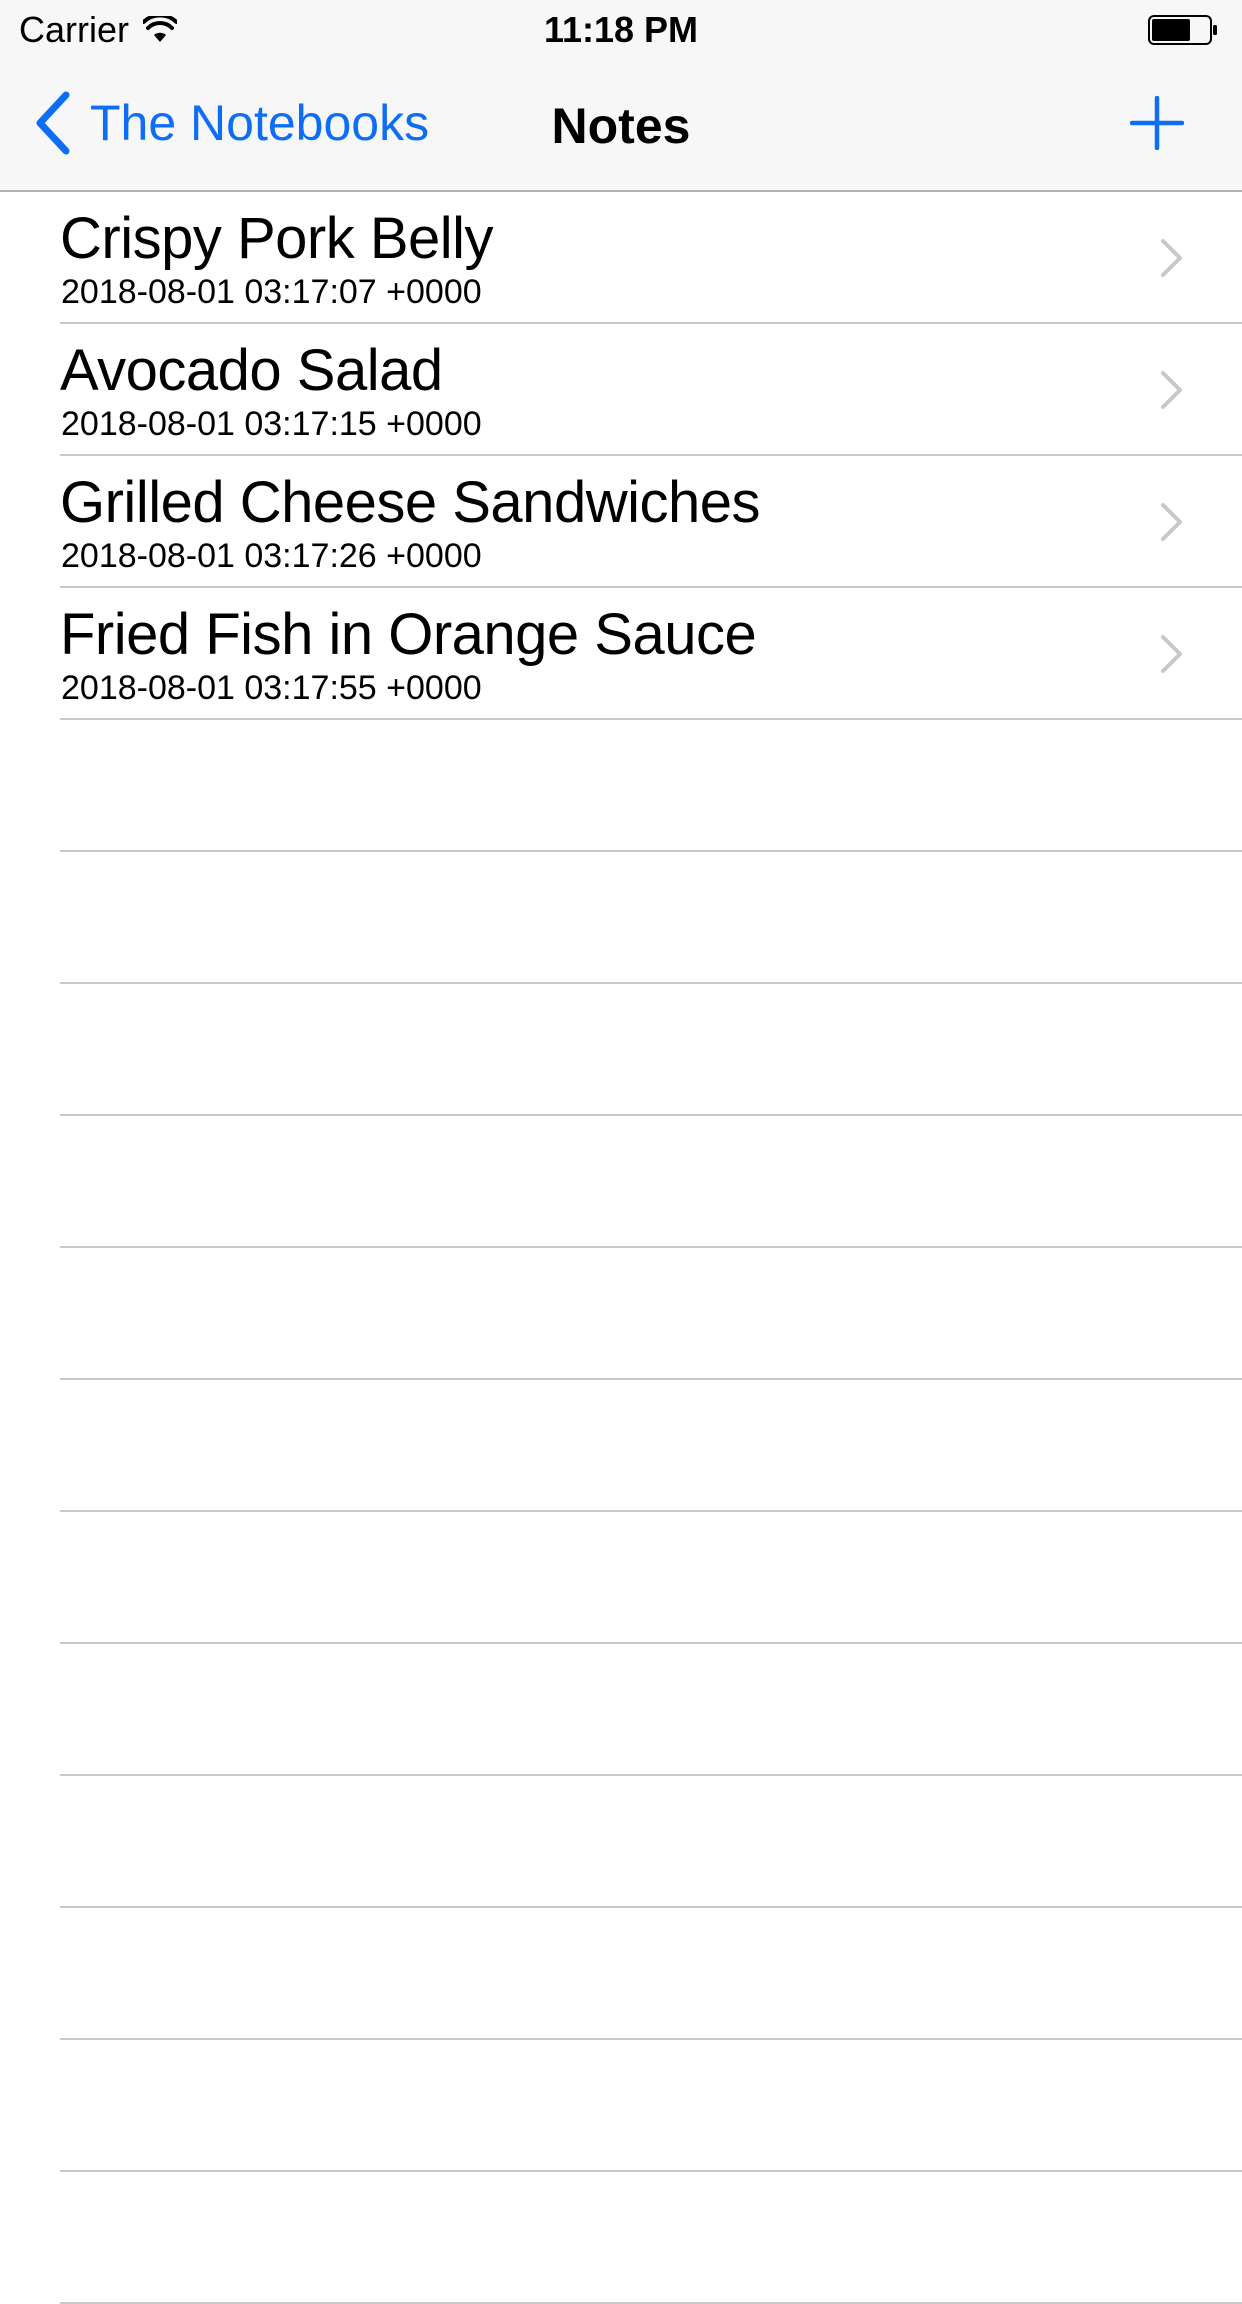 The height and width of the screenshot is (2304, 1242). What do you see at coordinates (1182, 30) in the screenshot?
I see `battery-icon` at bounding box center [1182, 30].